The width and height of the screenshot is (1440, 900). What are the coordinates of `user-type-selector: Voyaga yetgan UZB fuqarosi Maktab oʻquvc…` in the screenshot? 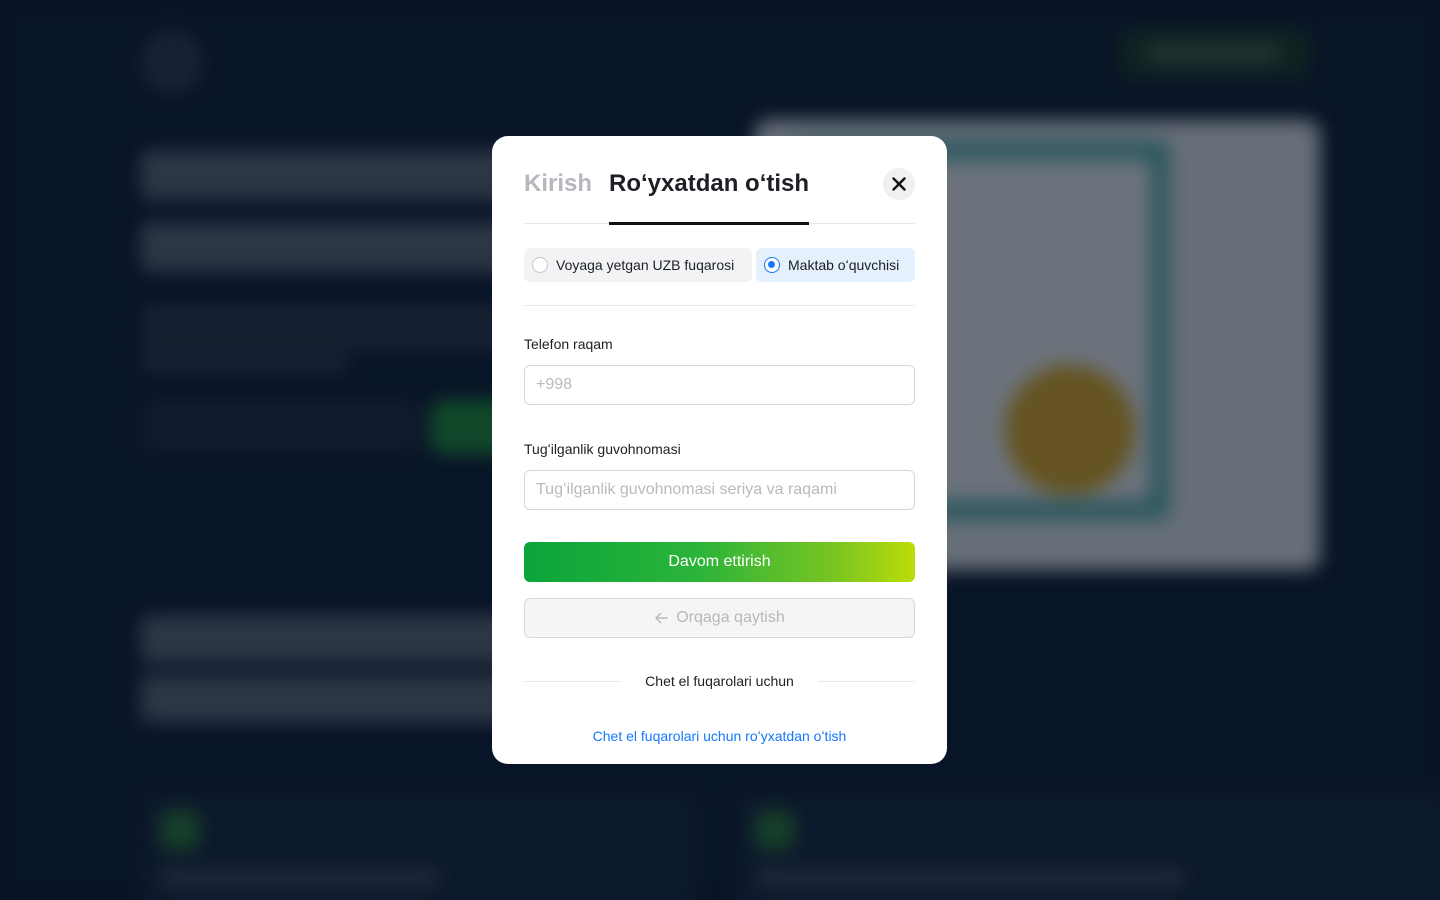 It's located at (719, 277).